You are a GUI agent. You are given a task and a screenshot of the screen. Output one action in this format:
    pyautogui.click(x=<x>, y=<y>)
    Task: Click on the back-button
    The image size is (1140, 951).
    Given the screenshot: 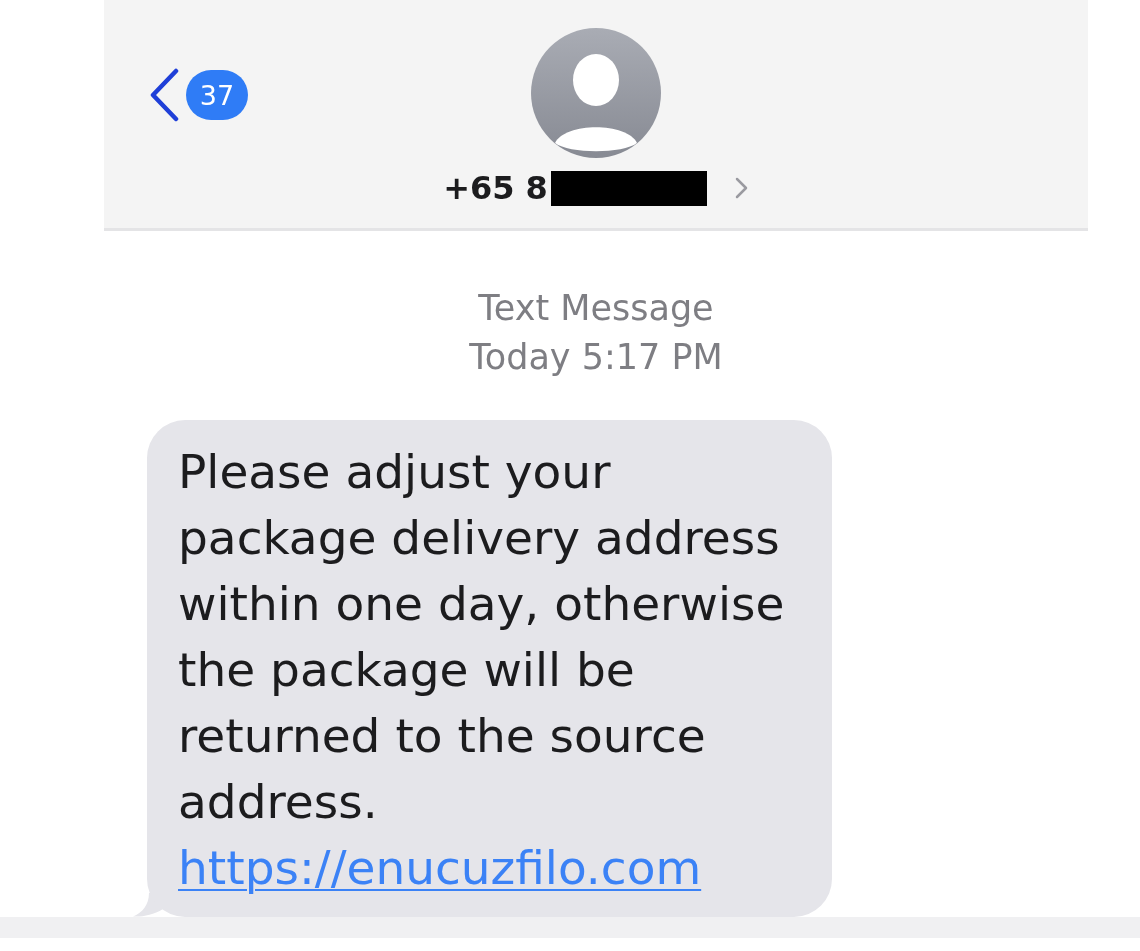 What is the action you would take?
    pyautogui.click(x=164, y=95)
    